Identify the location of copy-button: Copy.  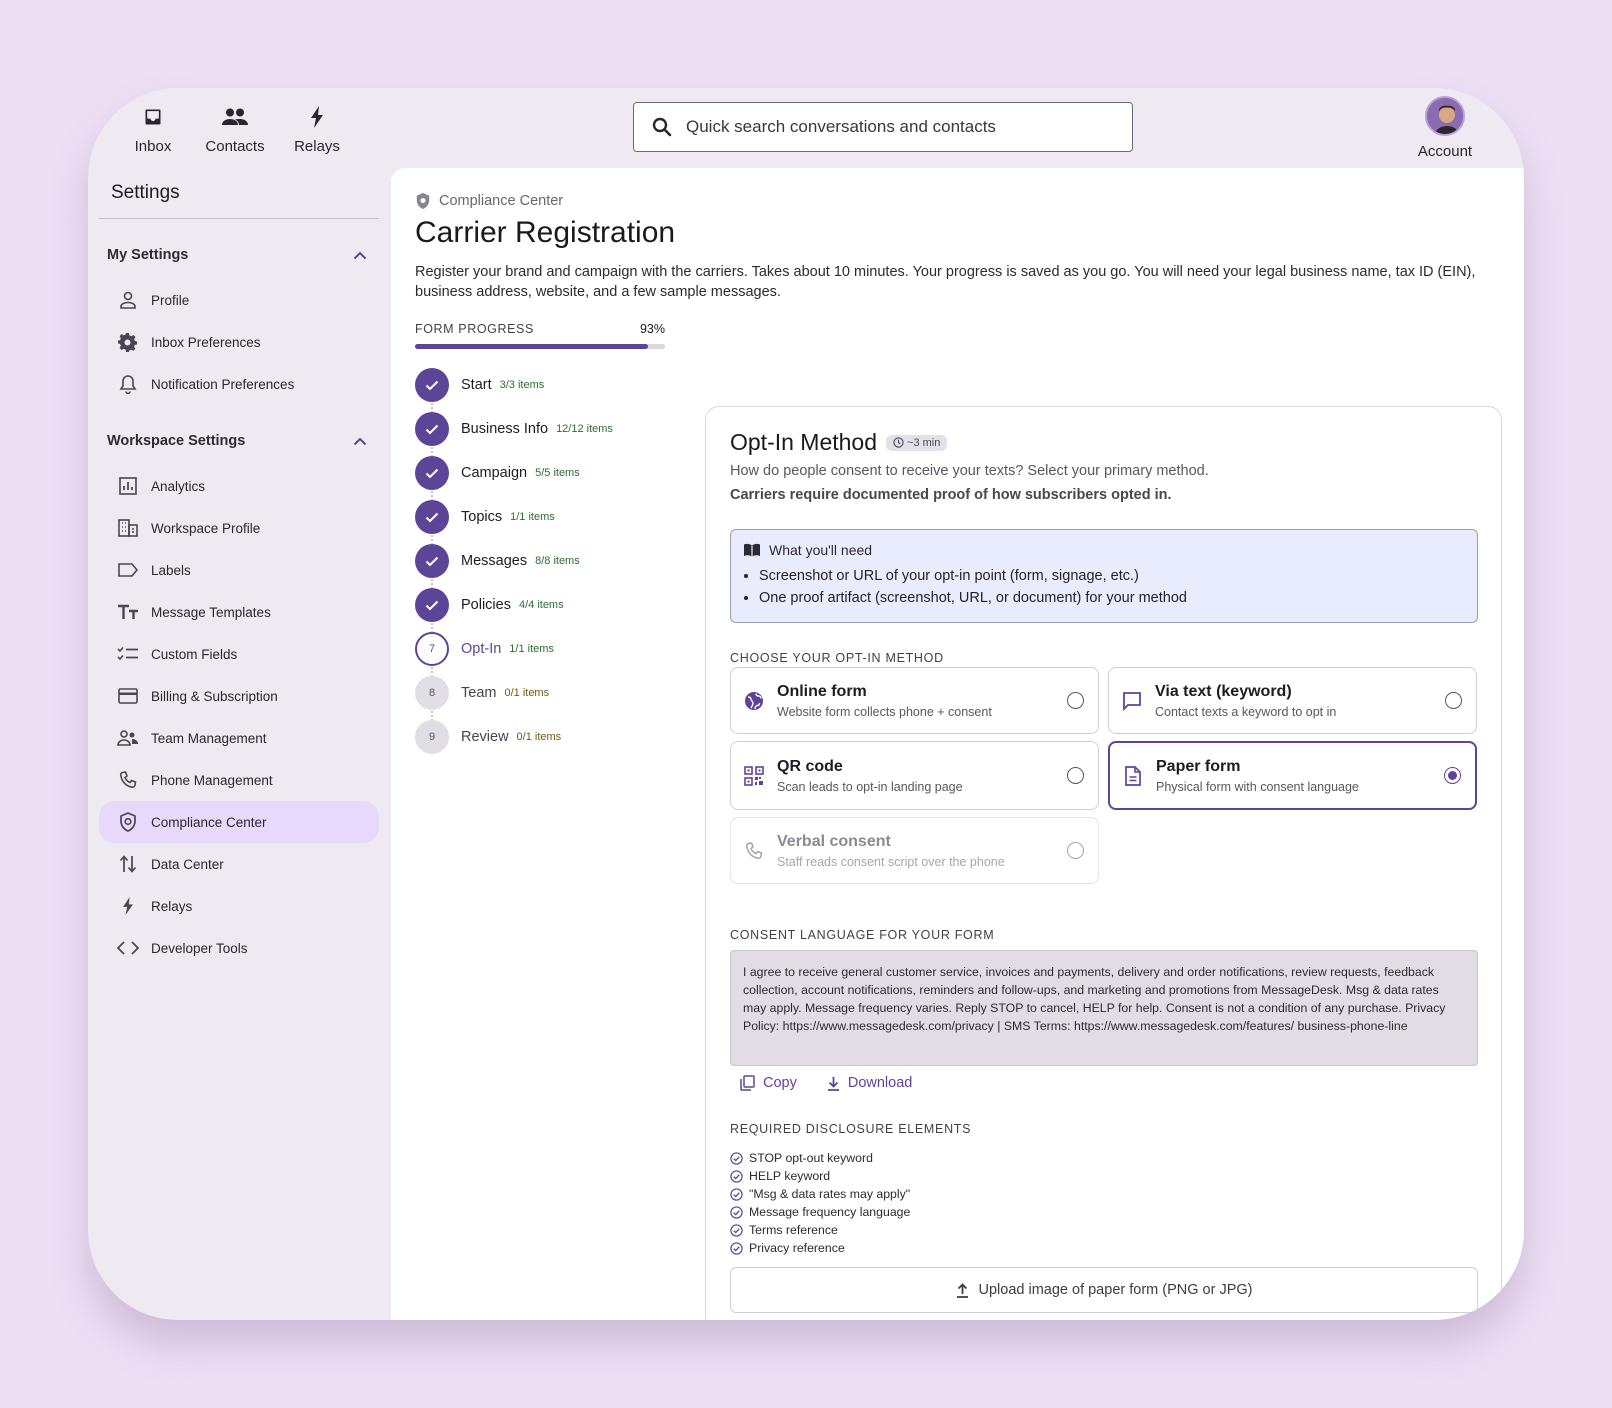
(768, 1083).